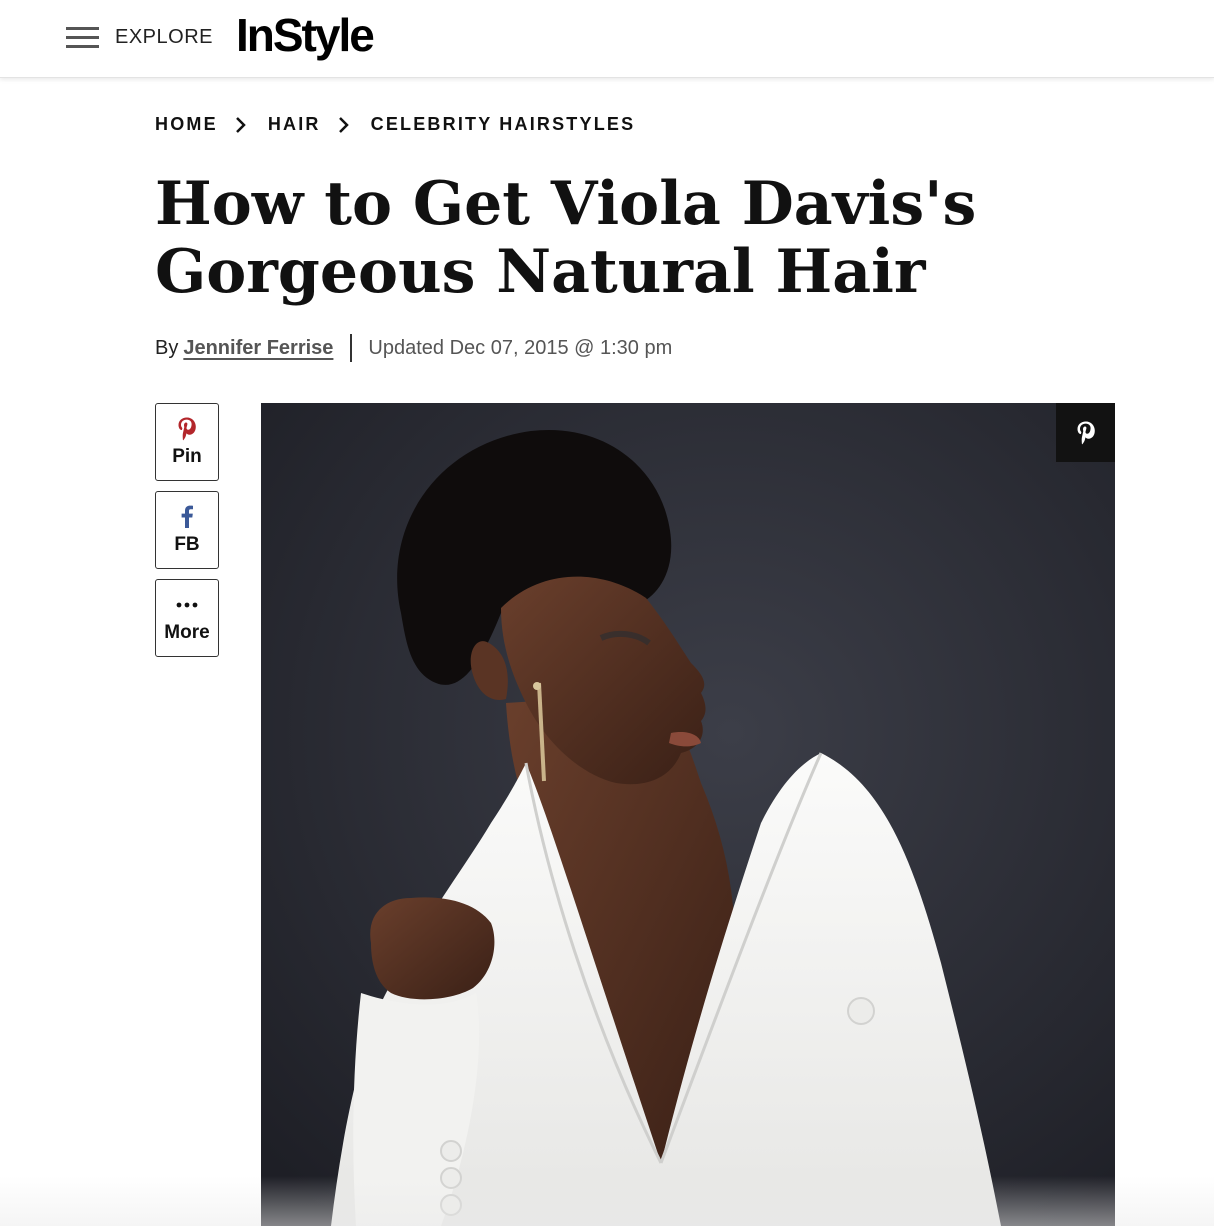  What do you see at coordinates (294, 124) in the screenshot?
I see `breadcrumb-hair: HAIR` at bounding box center [294, 124].